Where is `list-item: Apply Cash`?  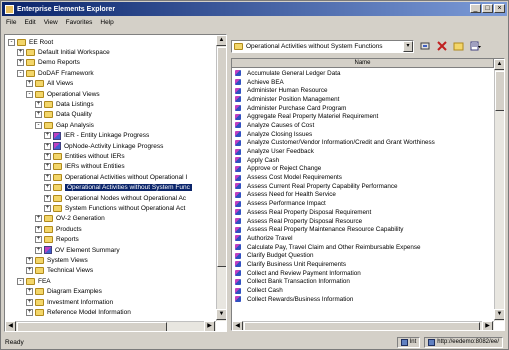
list-item: Apply Cash is located at coordinates (363, 160).